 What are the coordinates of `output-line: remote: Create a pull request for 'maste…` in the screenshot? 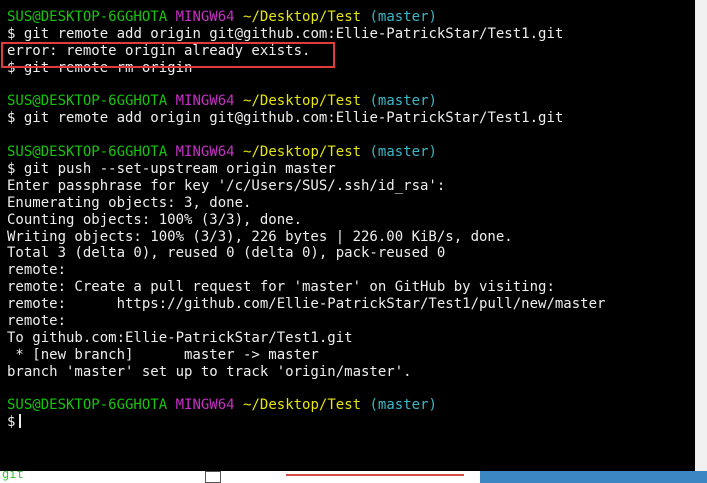 It's located at (281, 287).